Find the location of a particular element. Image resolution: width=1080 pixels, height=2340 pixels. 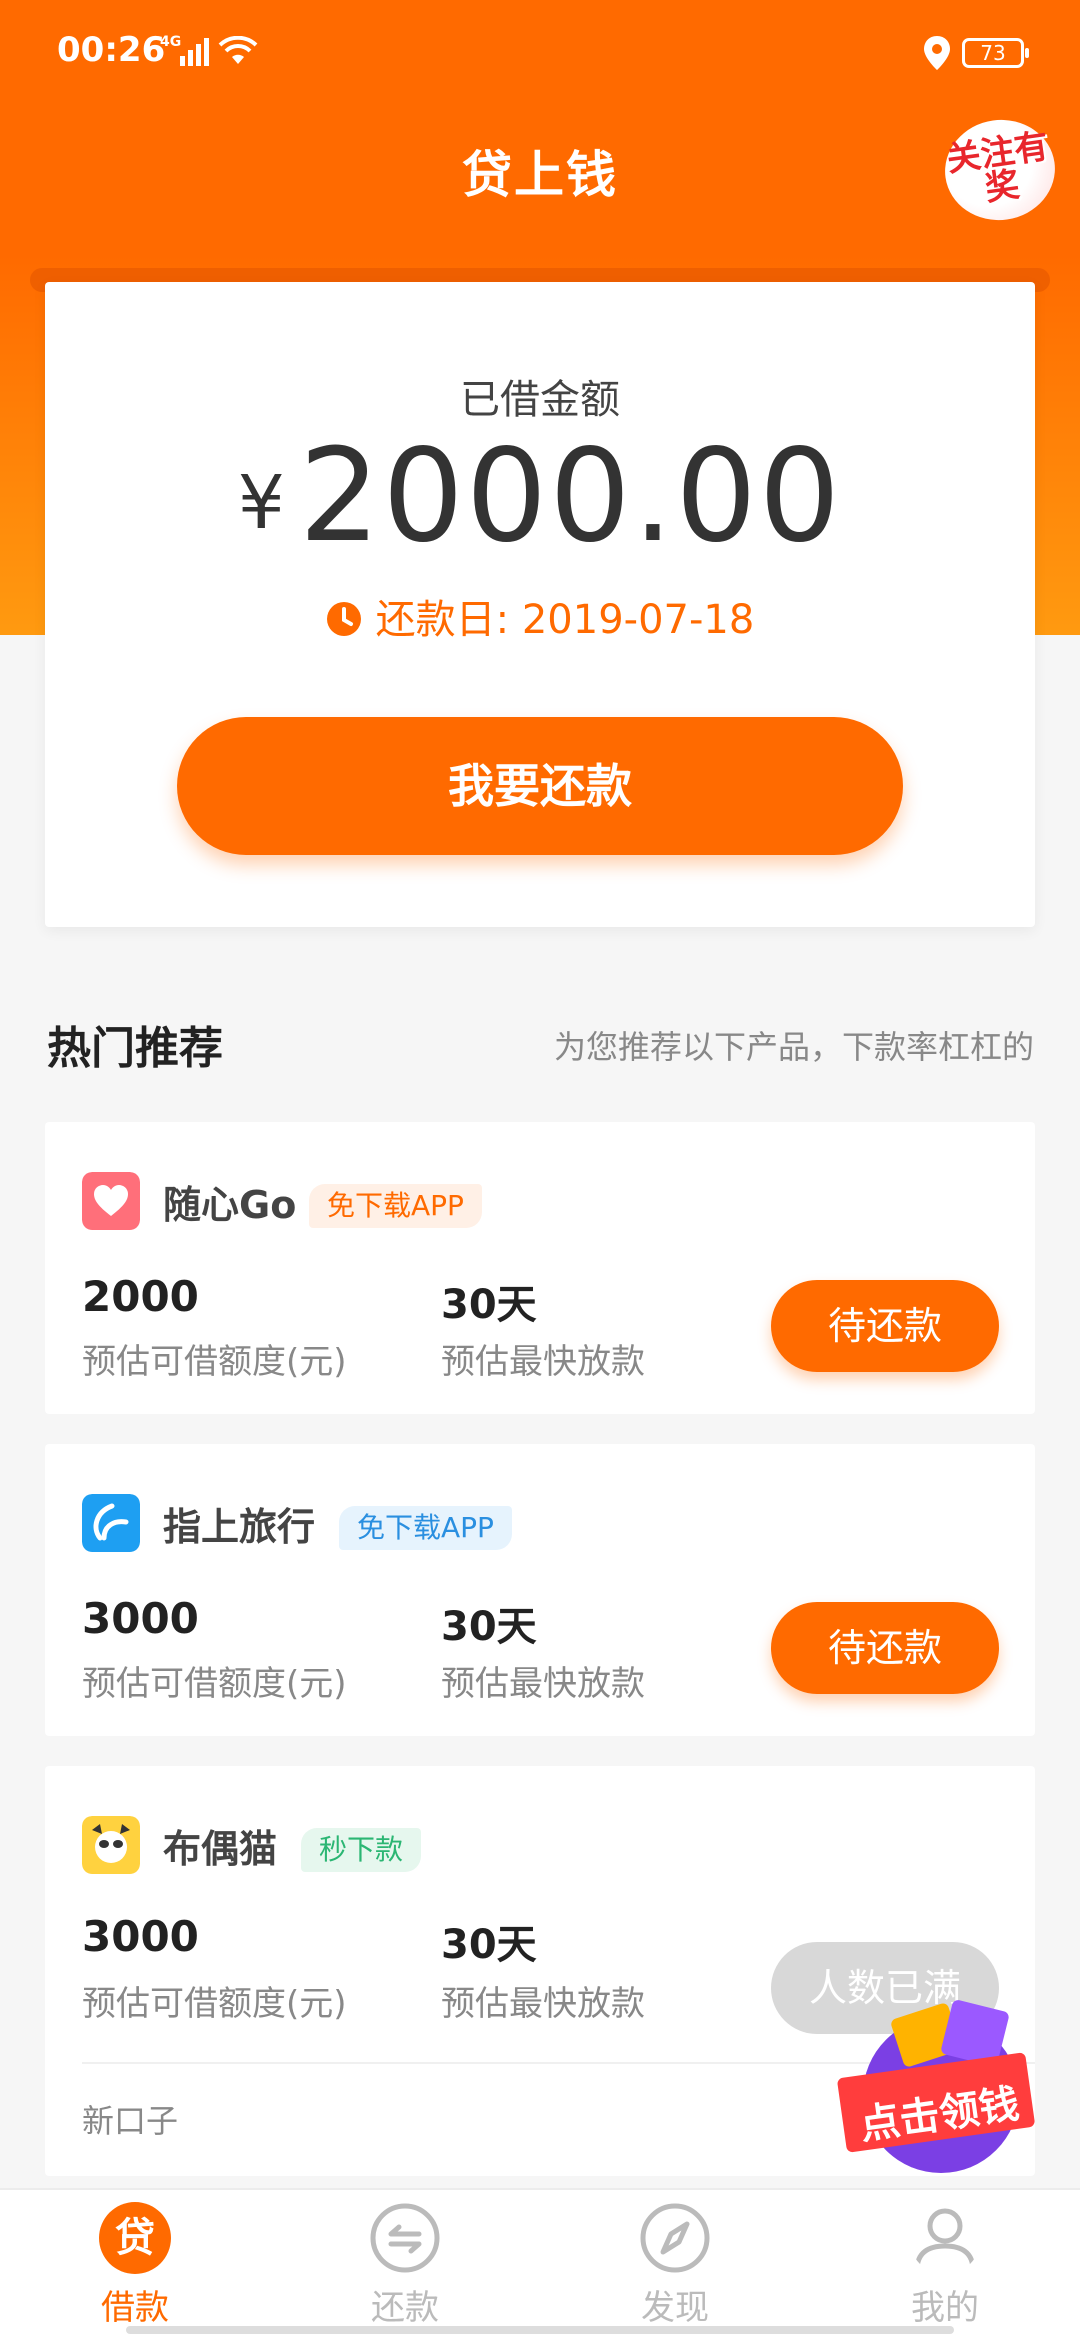

travel-app-icon is located at coordinates (111, 1523).